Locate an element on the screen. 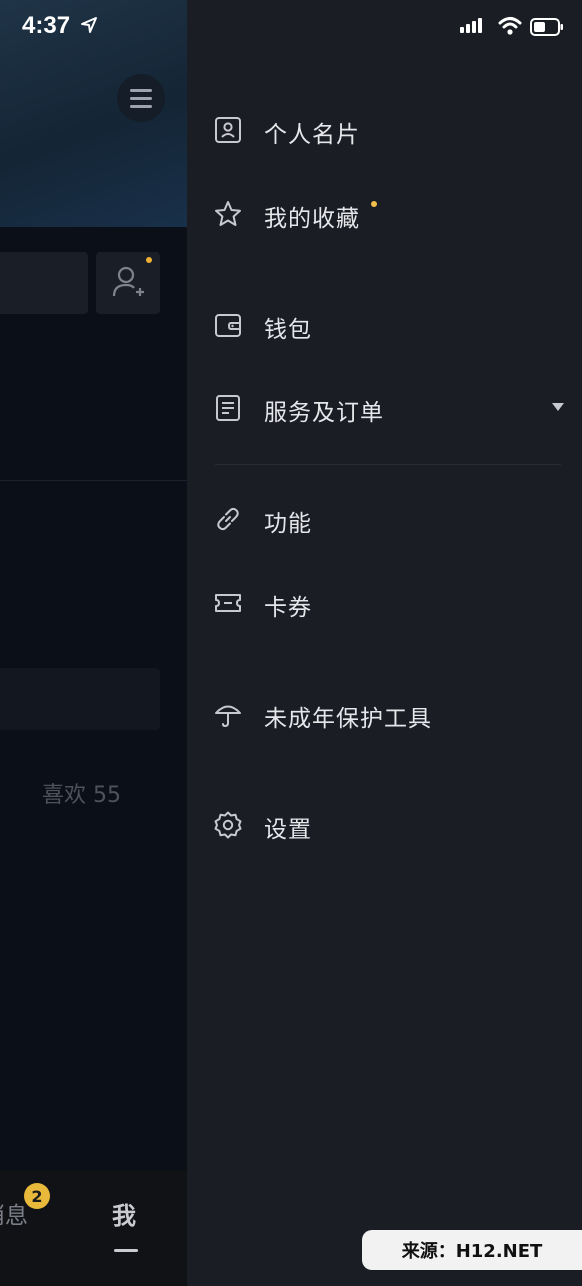 This screenshot has height=1286, width=582. document-icon is located at coordinates (228, 408).